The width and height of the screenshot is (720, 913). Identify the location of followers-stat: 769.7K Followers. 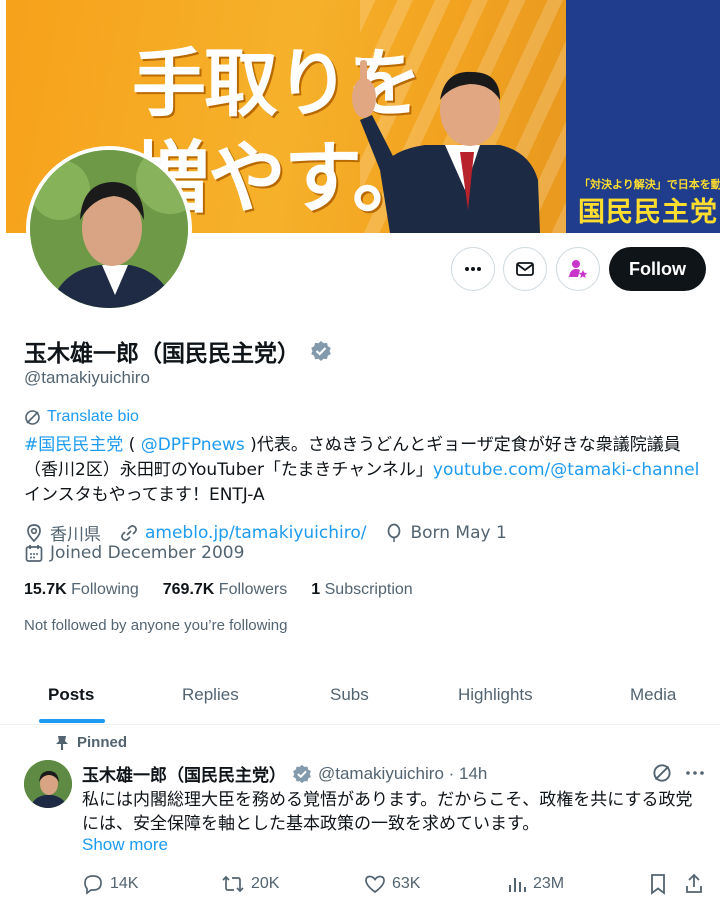
(225, 590).